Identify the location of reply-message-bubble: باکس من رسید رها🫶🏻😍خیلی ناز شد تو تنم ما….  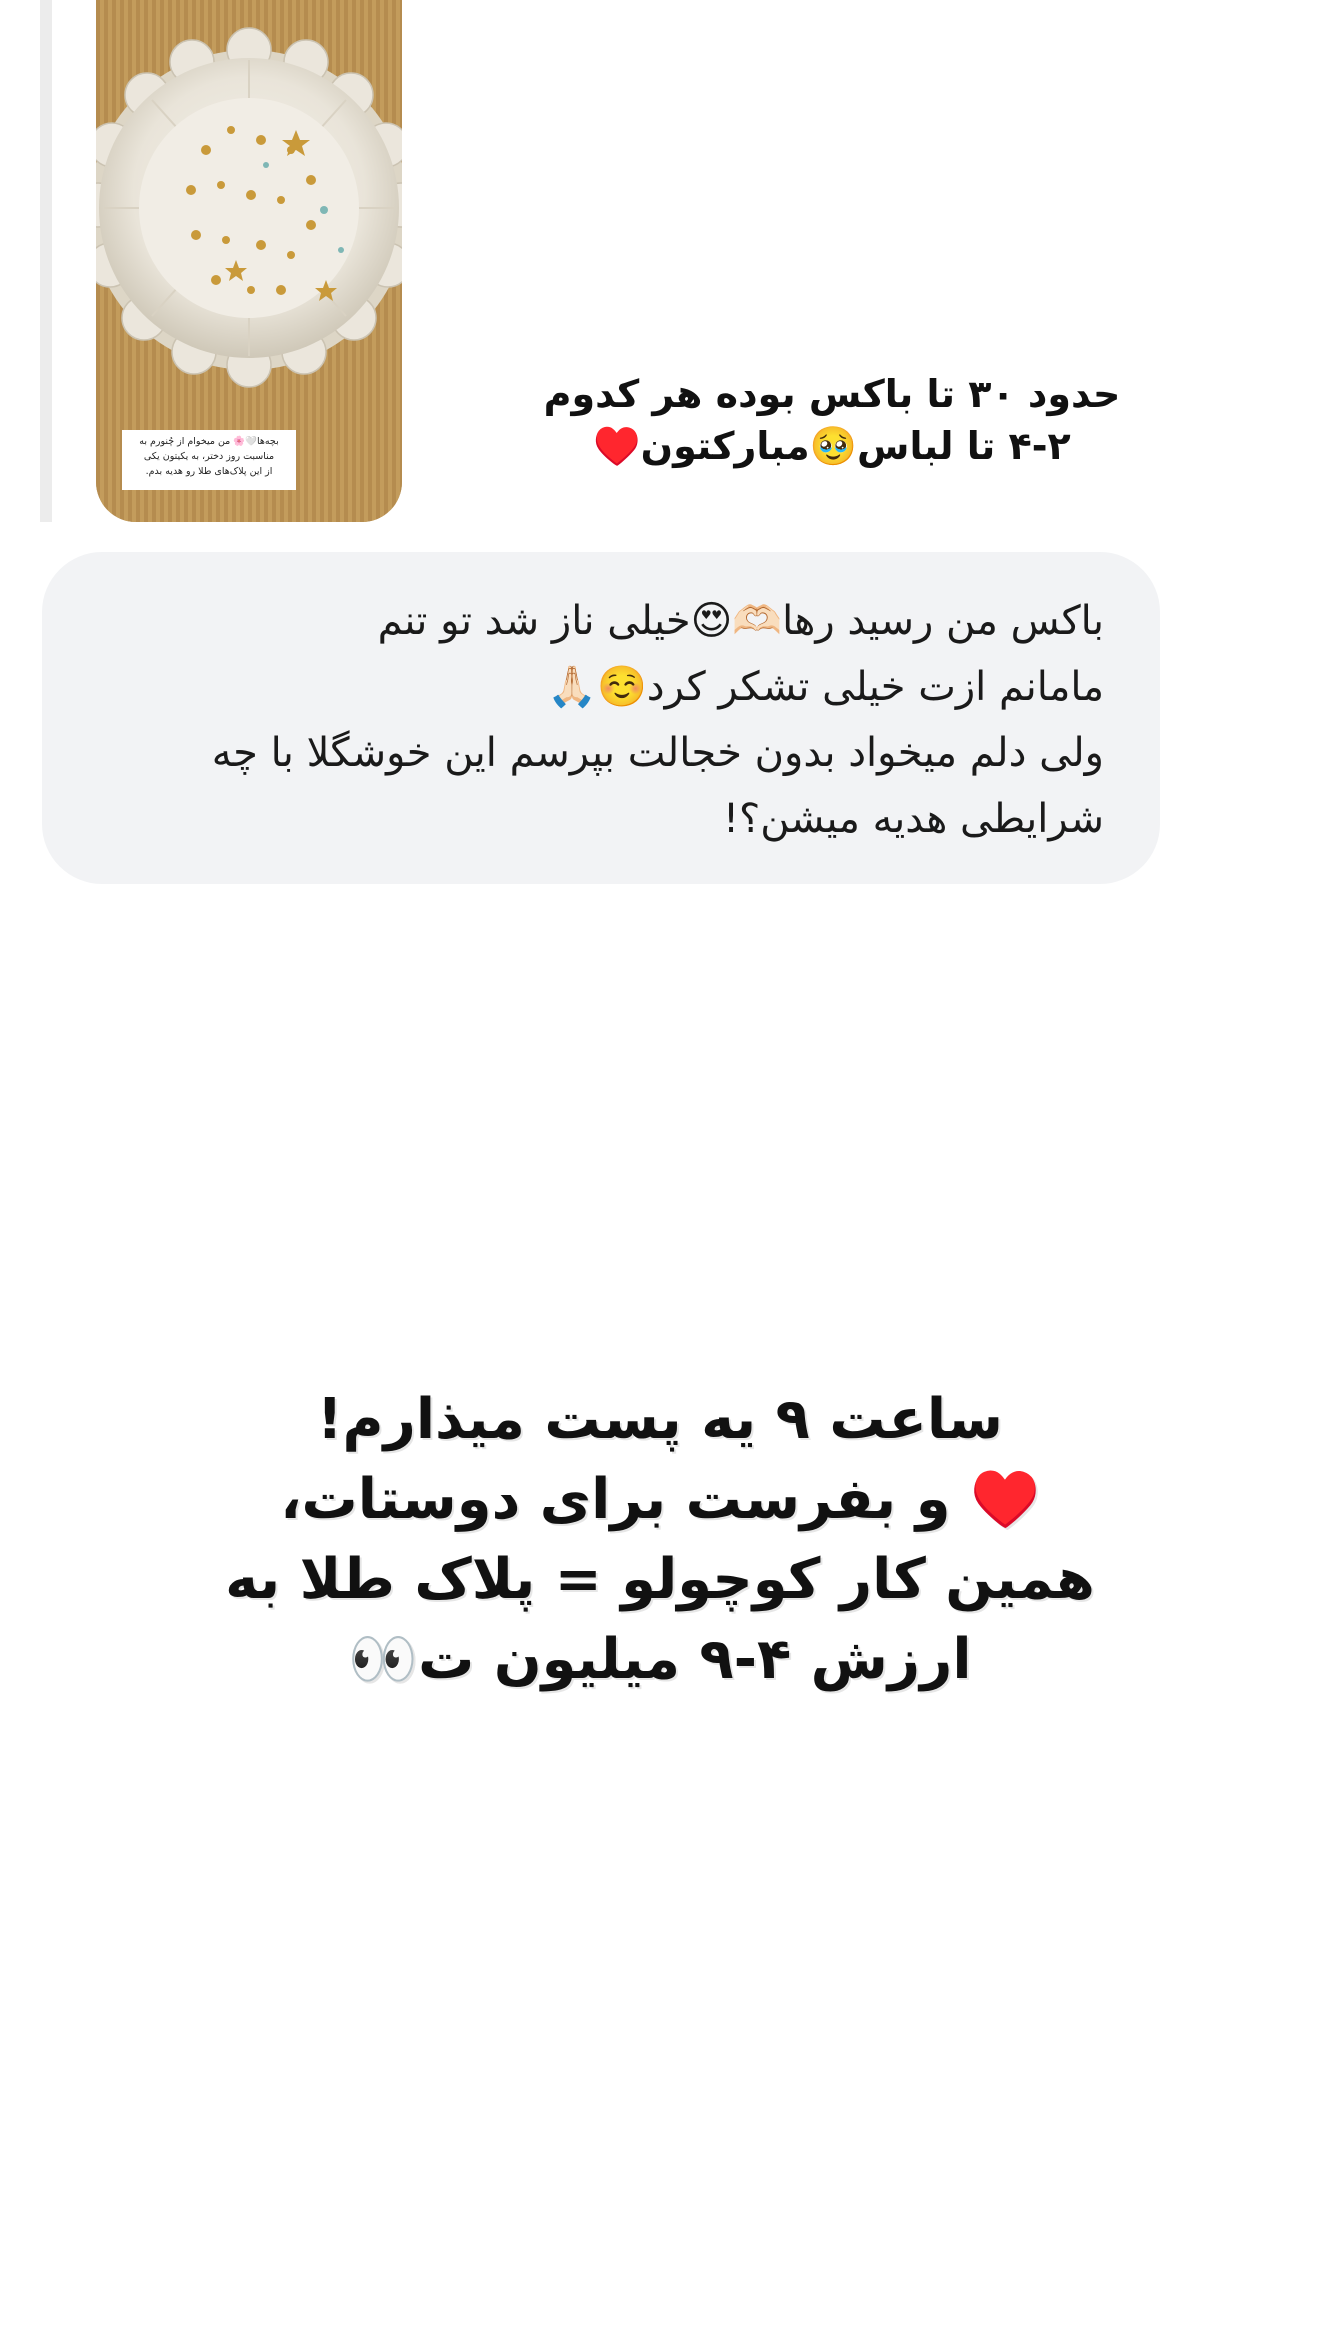
(601, 718).